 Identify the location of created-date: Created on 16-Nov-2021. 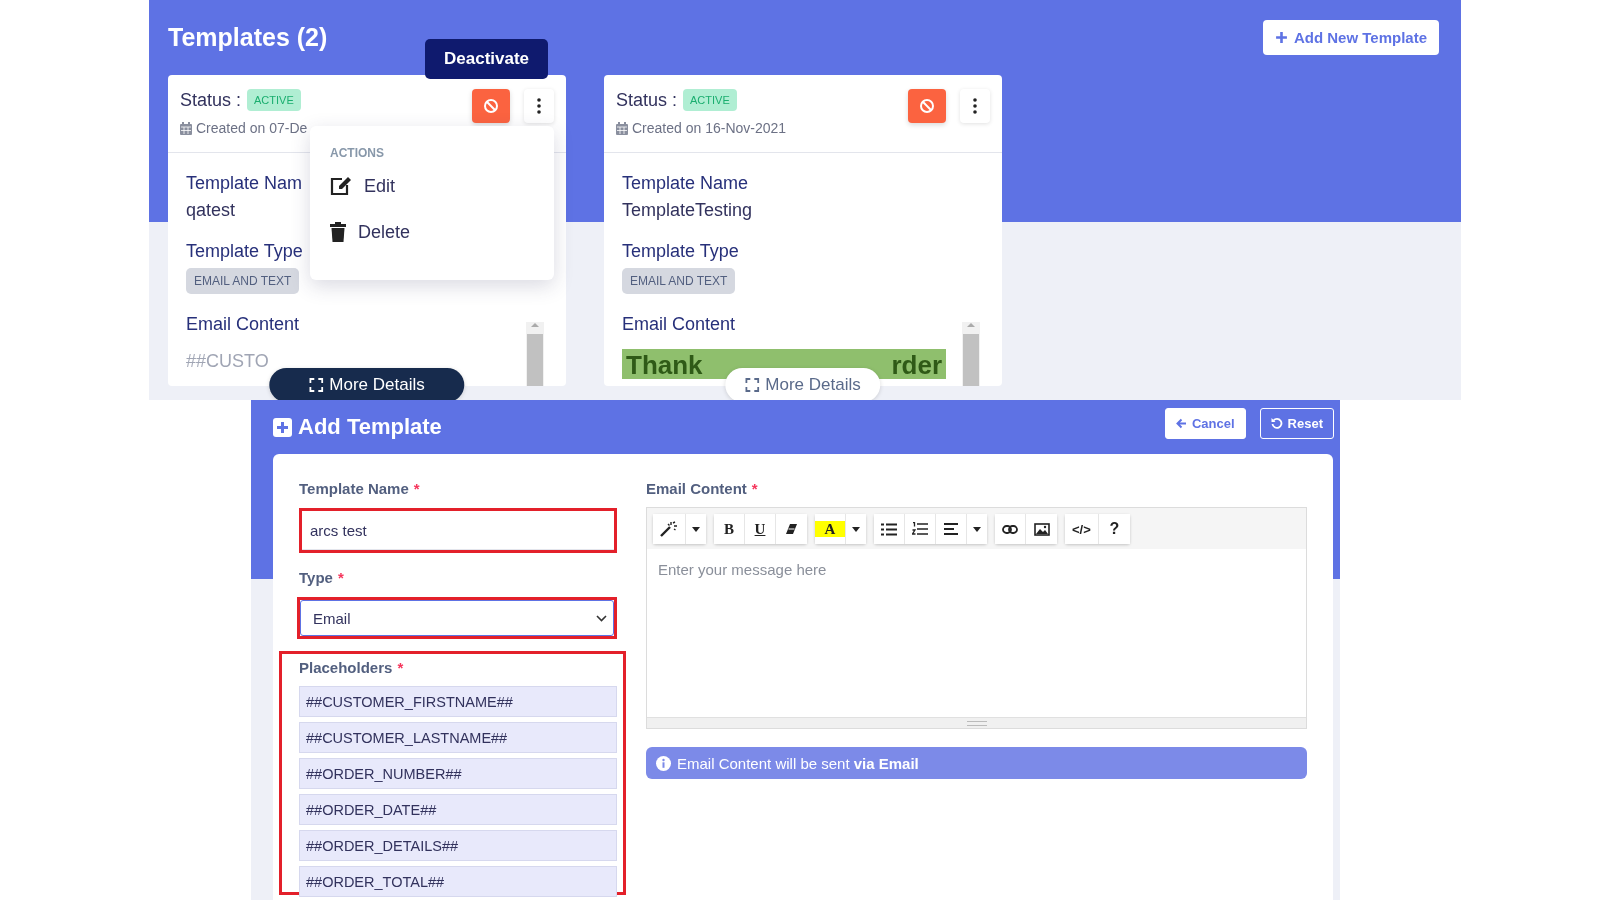
(709, 128).